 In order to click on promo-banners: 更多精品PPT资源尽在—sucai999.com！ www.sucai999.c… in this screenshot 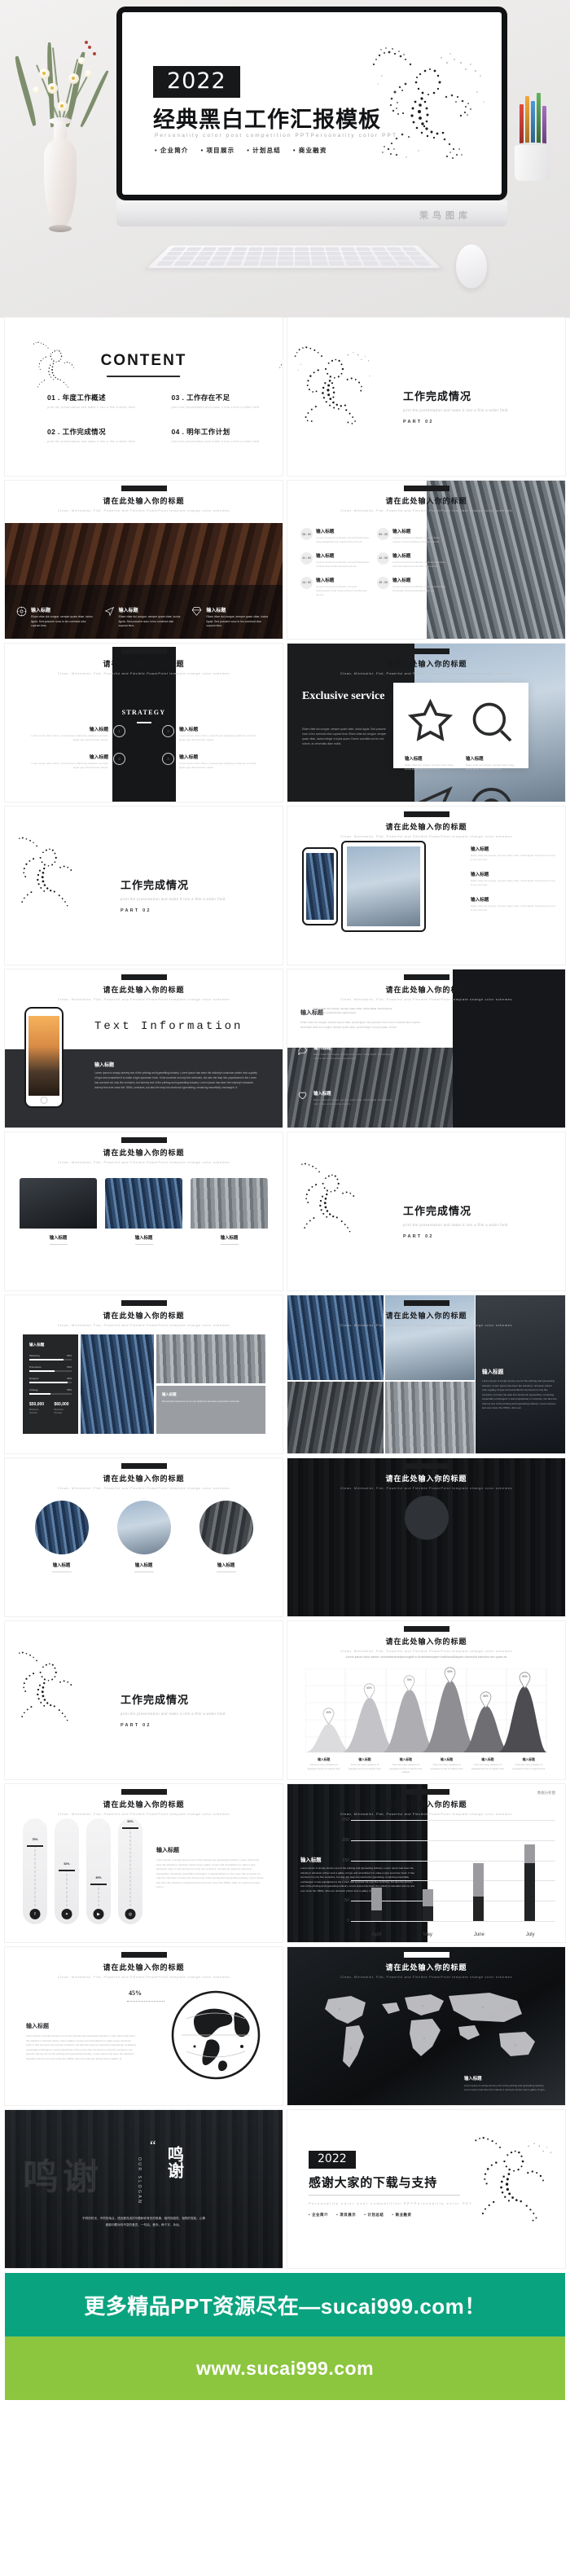, I will do `click(285, 2336)`.